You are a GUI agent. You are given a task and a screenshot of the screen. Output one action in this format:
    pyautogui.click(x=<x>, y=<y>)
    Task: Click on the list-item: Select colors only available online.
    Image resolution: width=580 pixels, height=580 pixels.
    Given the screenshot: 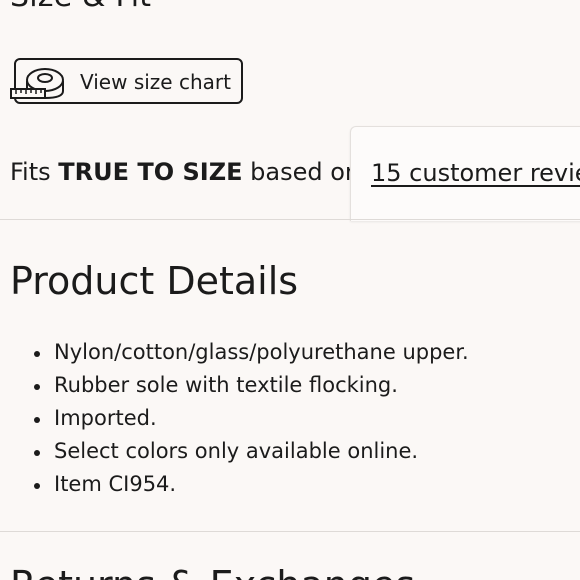 What is the action you would take?
    pyautogui.click(x=251, y=451)
    